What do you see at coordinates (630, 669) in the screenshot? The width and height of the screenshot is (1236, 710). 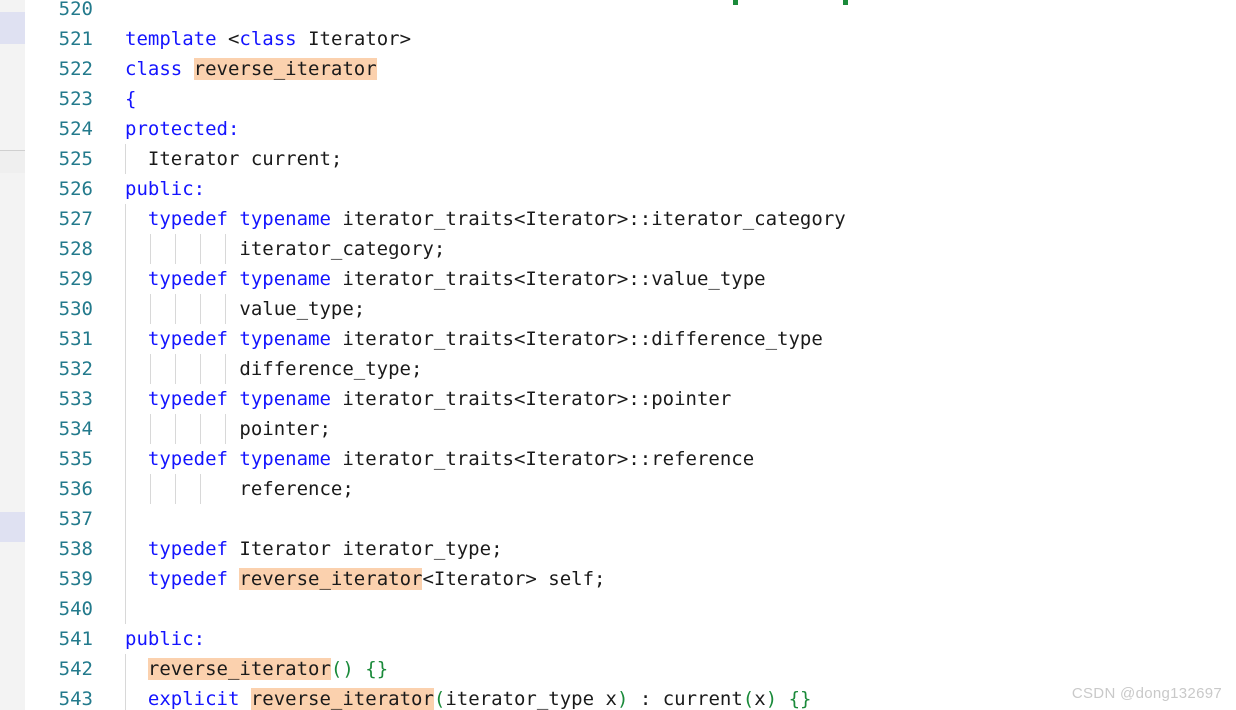 I see `code-line: 542 reverse_iterator() {}` at bounding box center [630, 669].